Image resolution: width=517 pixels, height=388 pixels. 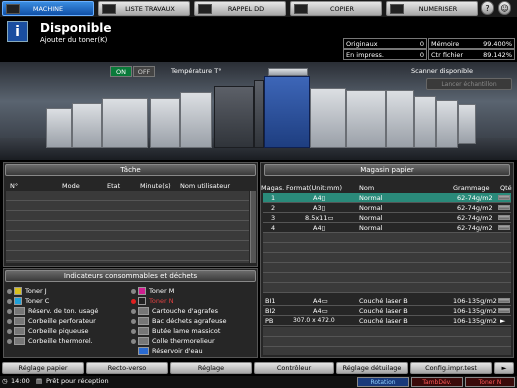 I want to click on memory-label: Mémoire, so click(x=445, y=43).